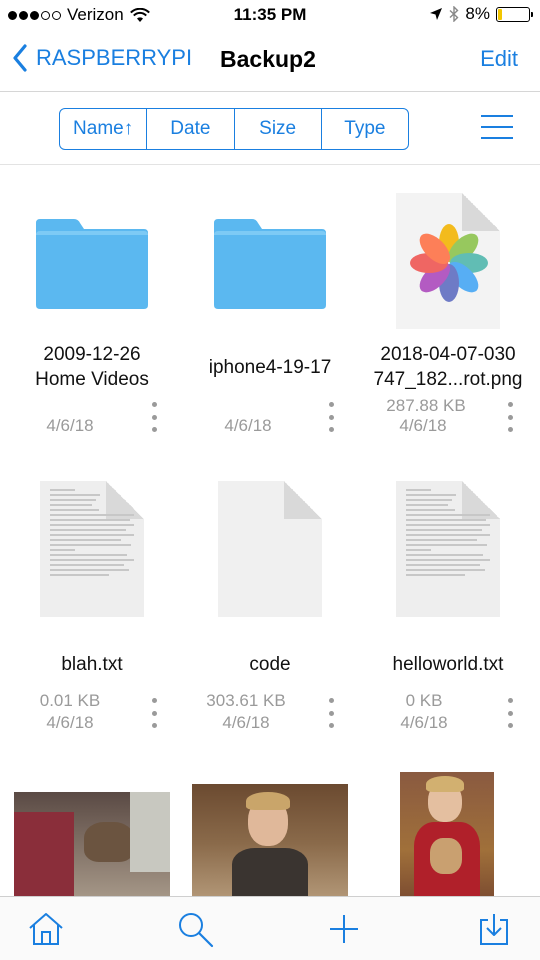 The image size is (540, 960). I want to click on navigation-bar: RASPBERRYPI Backup2 Edit, so click(270, 61).